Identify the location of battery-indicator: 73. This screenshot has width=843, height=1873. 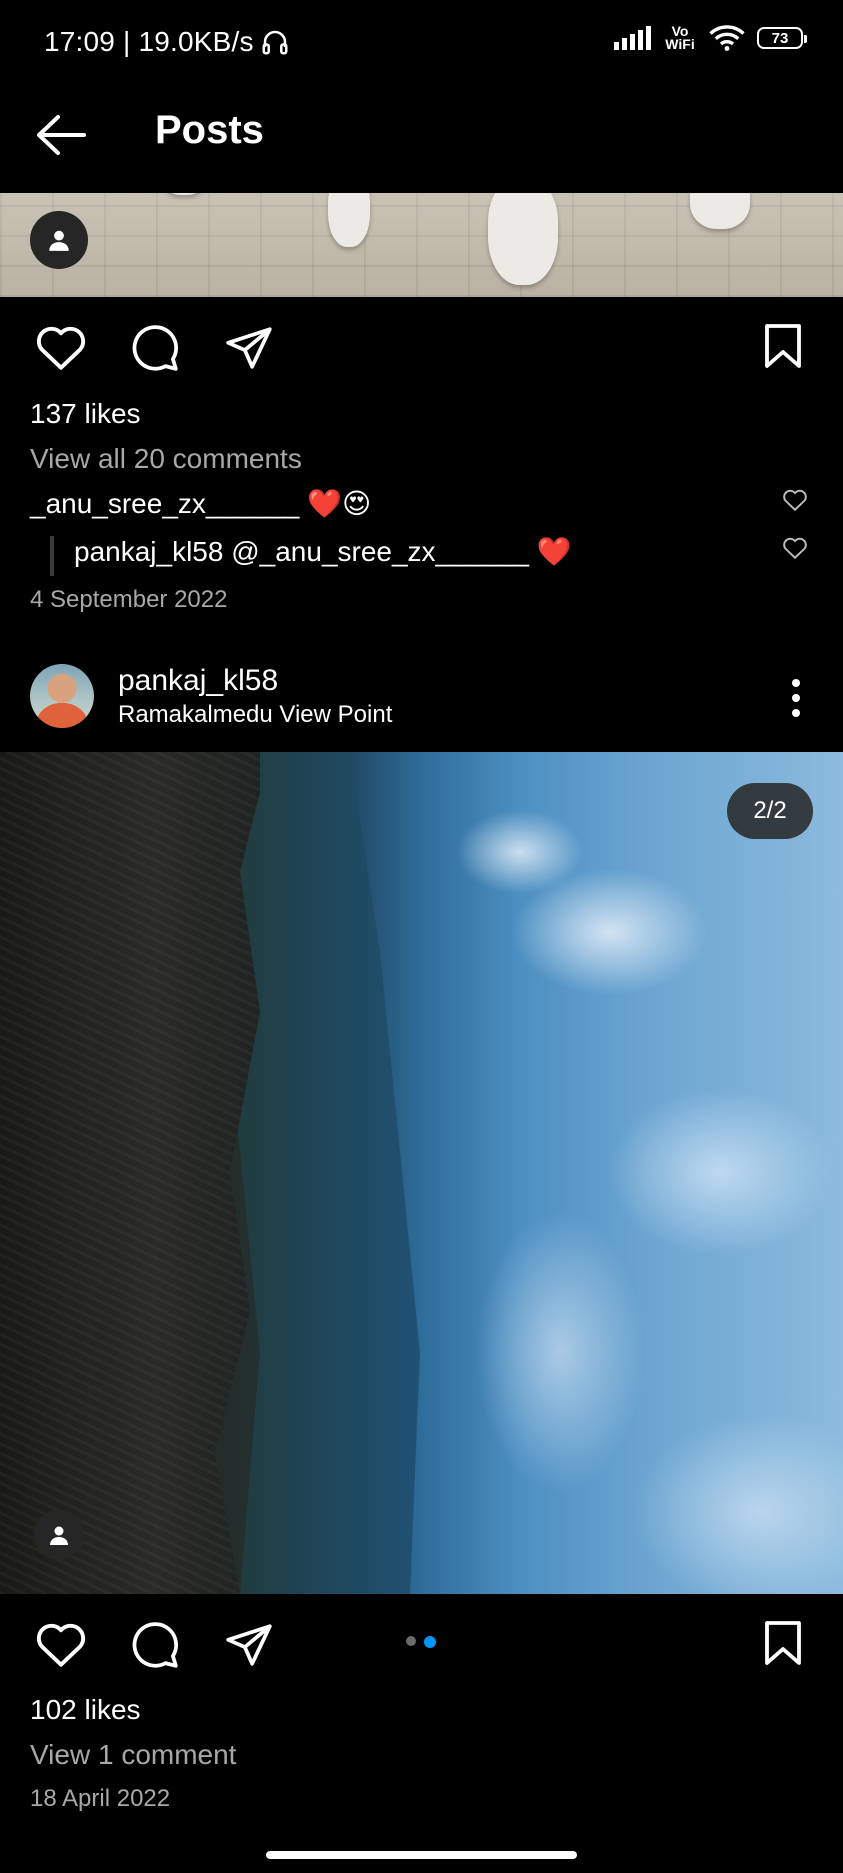
(782, 38).